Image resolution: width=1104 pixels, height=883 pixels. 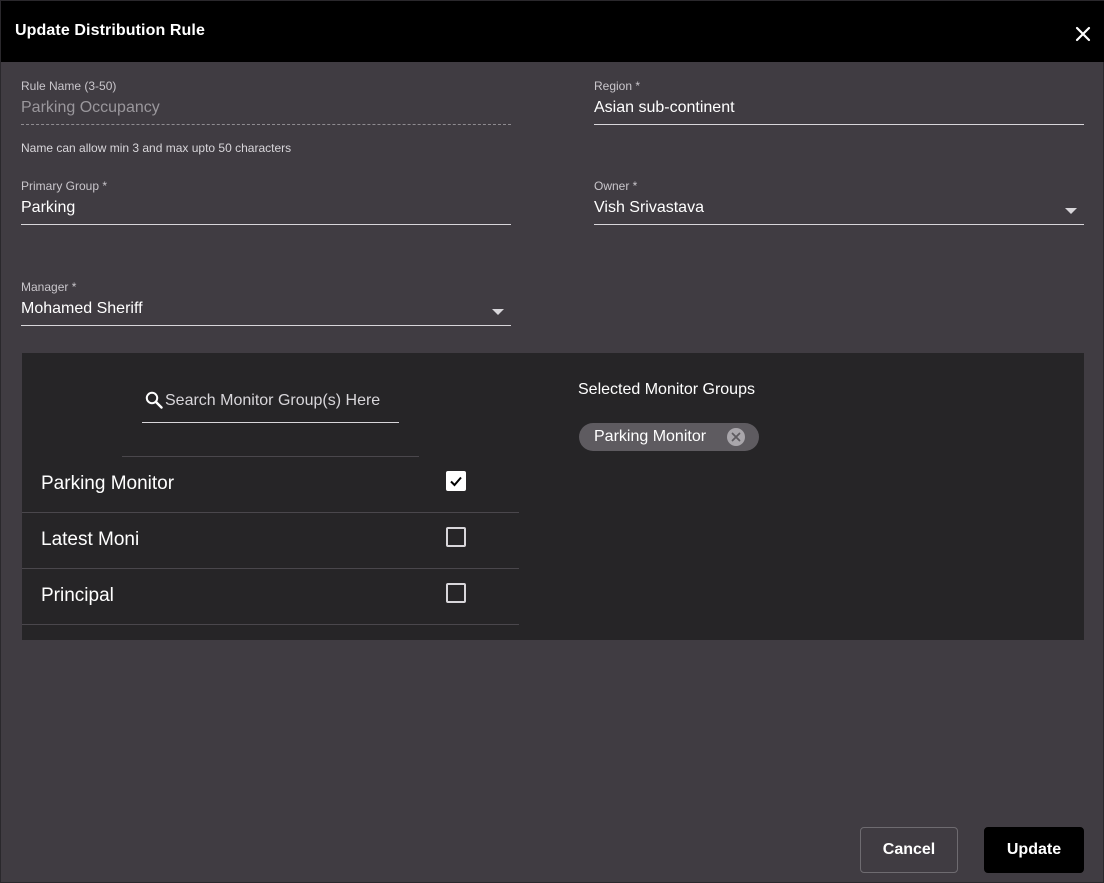 I want to click on region-underline, so click(x=839, y=124).